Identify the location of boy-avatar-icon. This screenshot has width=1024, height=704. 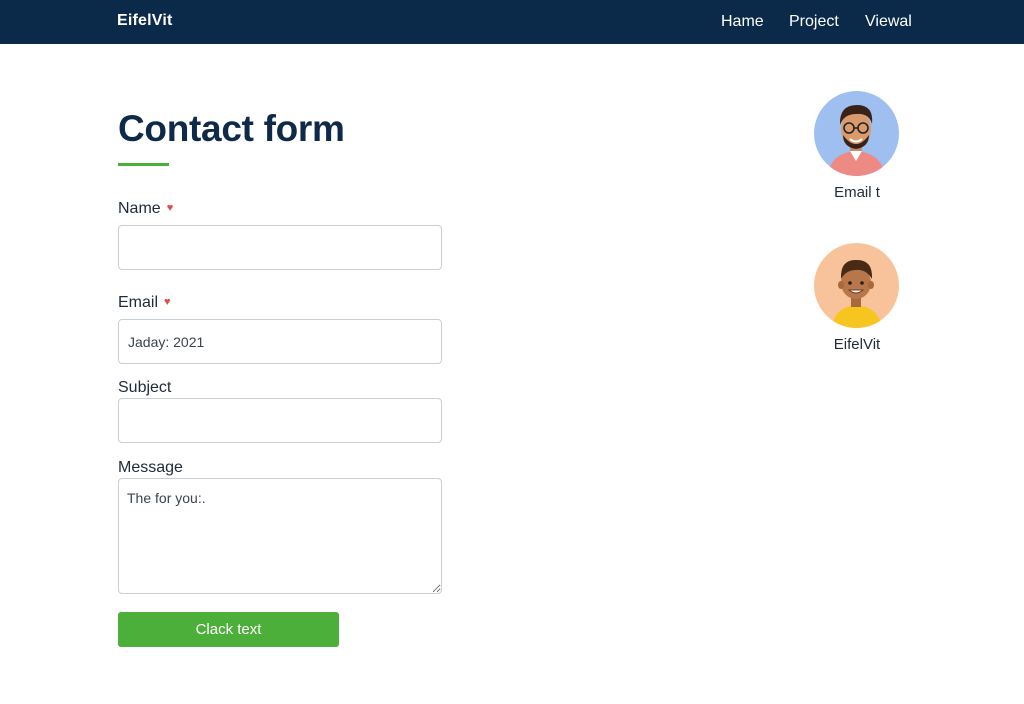
(856, 285).